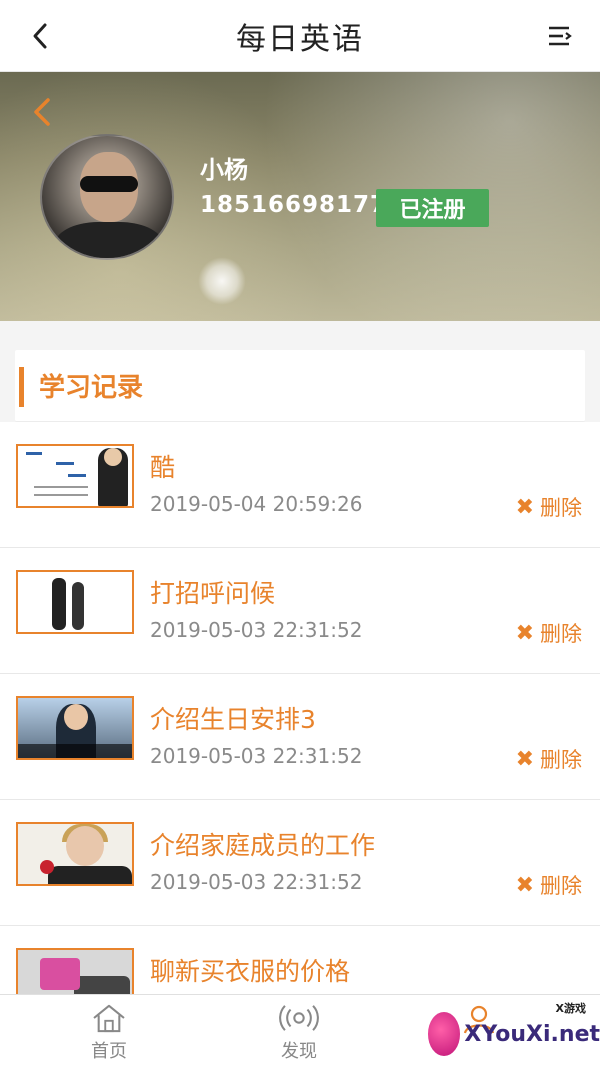 Image resolution: width=600 pixels, height=1067 pixels. Describe the element at coordinates (294, 205) in the screenshot. I see `user-phone: 18516698177` at that location.